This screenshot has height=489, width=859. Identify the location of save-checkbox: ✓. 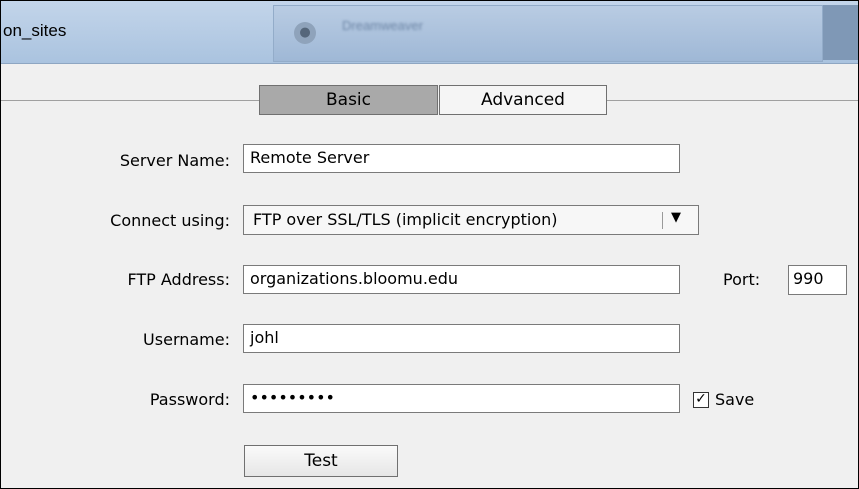
(701, 400).